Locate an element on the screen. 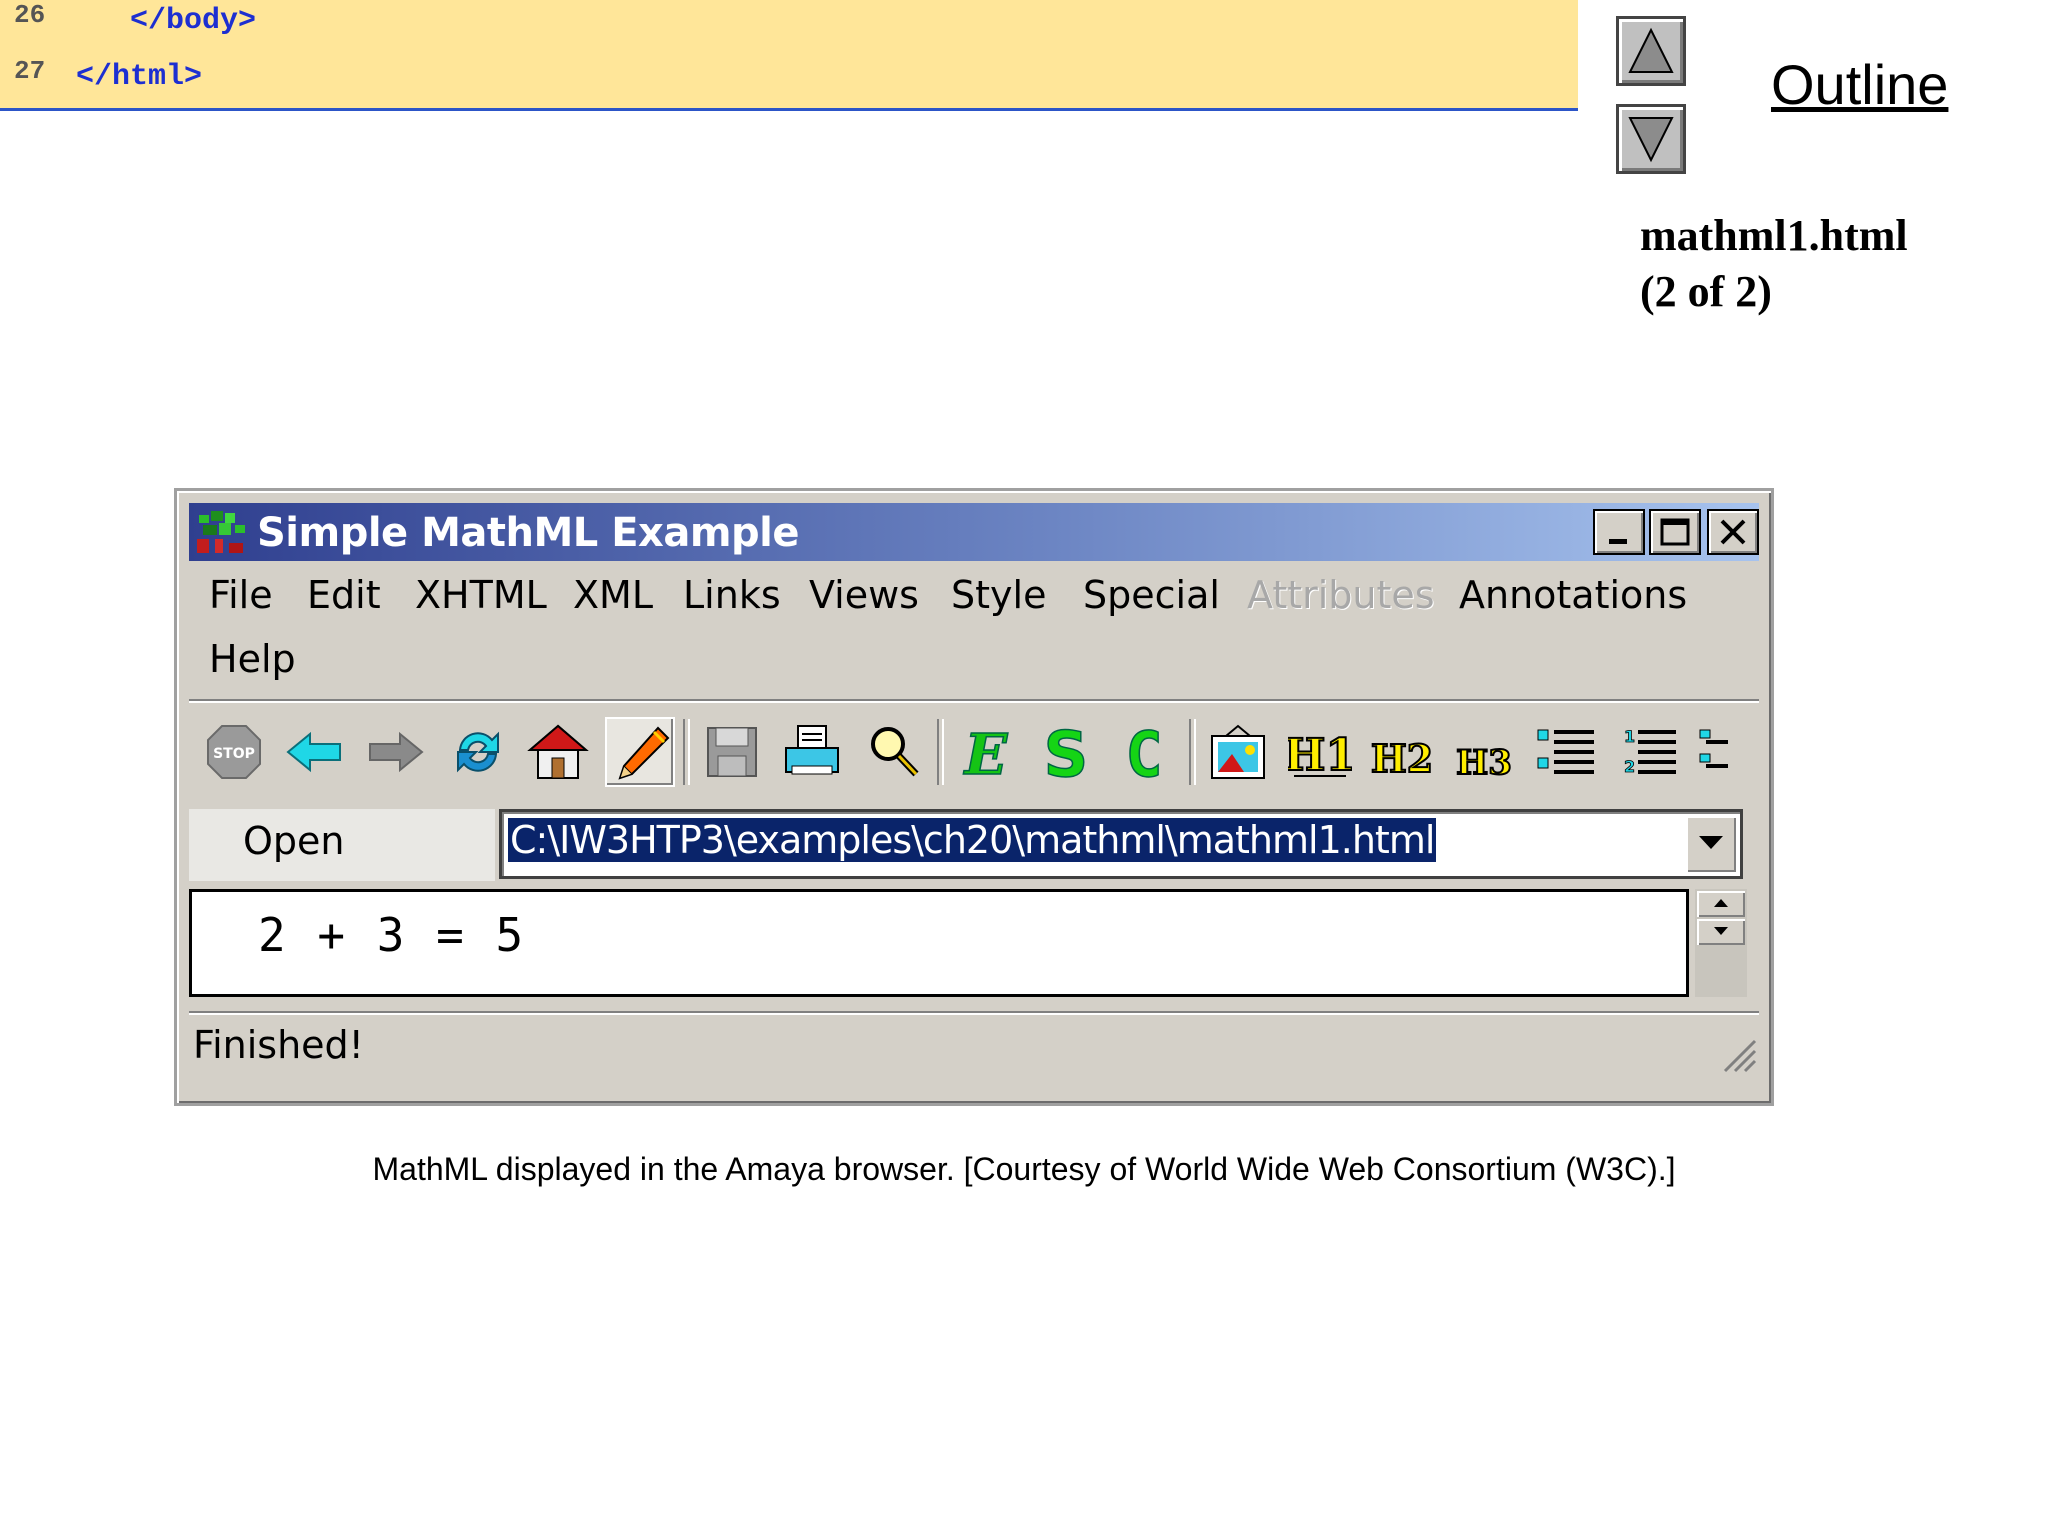 The image size is (2048, 1536). open-label: Open is located at coordinates (294, 841).